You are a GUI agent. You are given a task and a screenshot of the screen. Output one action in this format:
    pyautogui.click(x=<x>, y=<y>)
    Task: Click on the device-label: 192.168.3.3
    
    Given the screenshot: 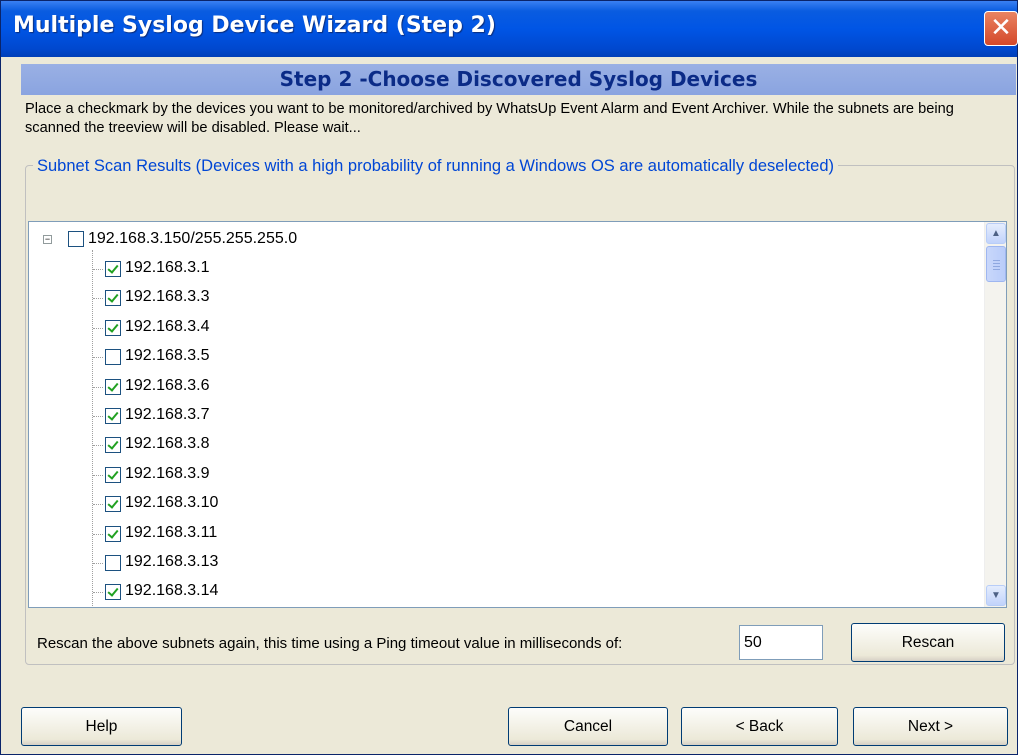 What is the action you would take?
    pyautogui.click(x=167, y=297)
    